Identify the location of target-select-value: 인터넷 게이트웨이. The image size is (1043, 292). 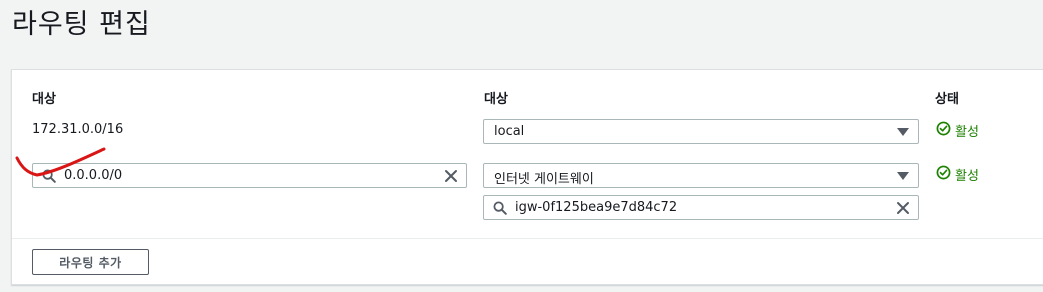
(544, 179).